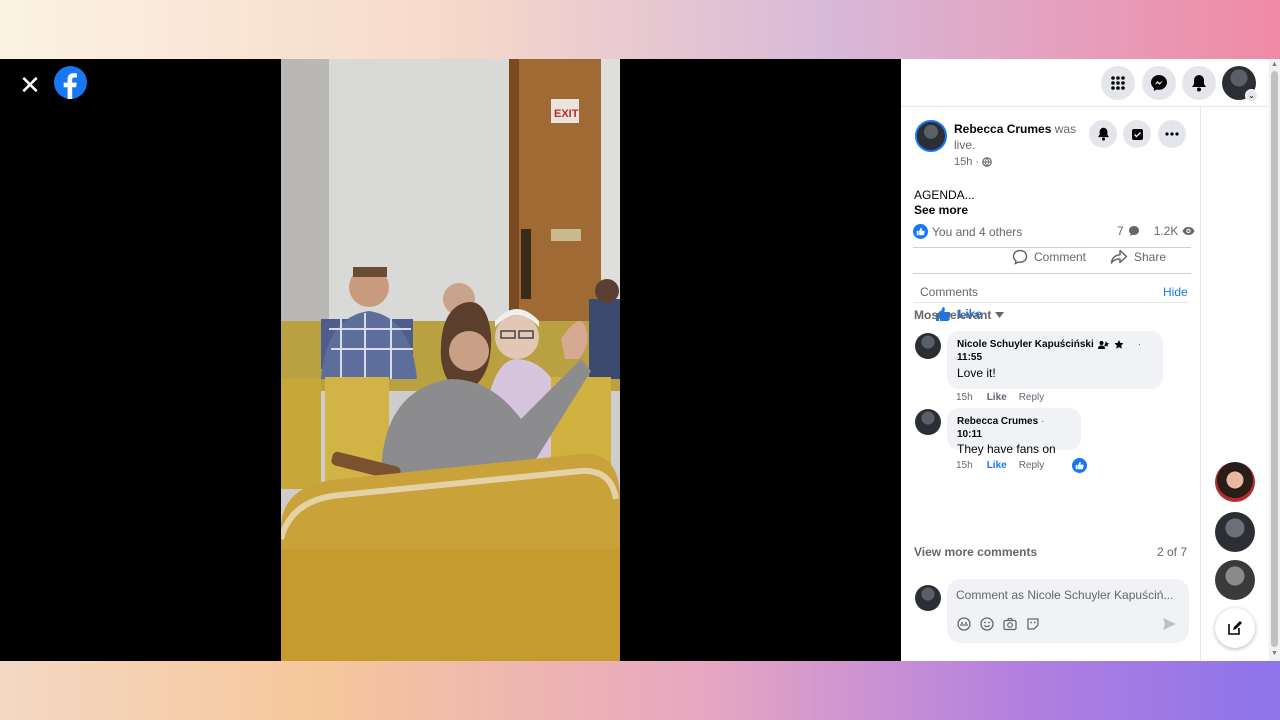 The width and height of the screenshot is (1280, 720). I want to click on comments-title: Comments, so click(949, 292).